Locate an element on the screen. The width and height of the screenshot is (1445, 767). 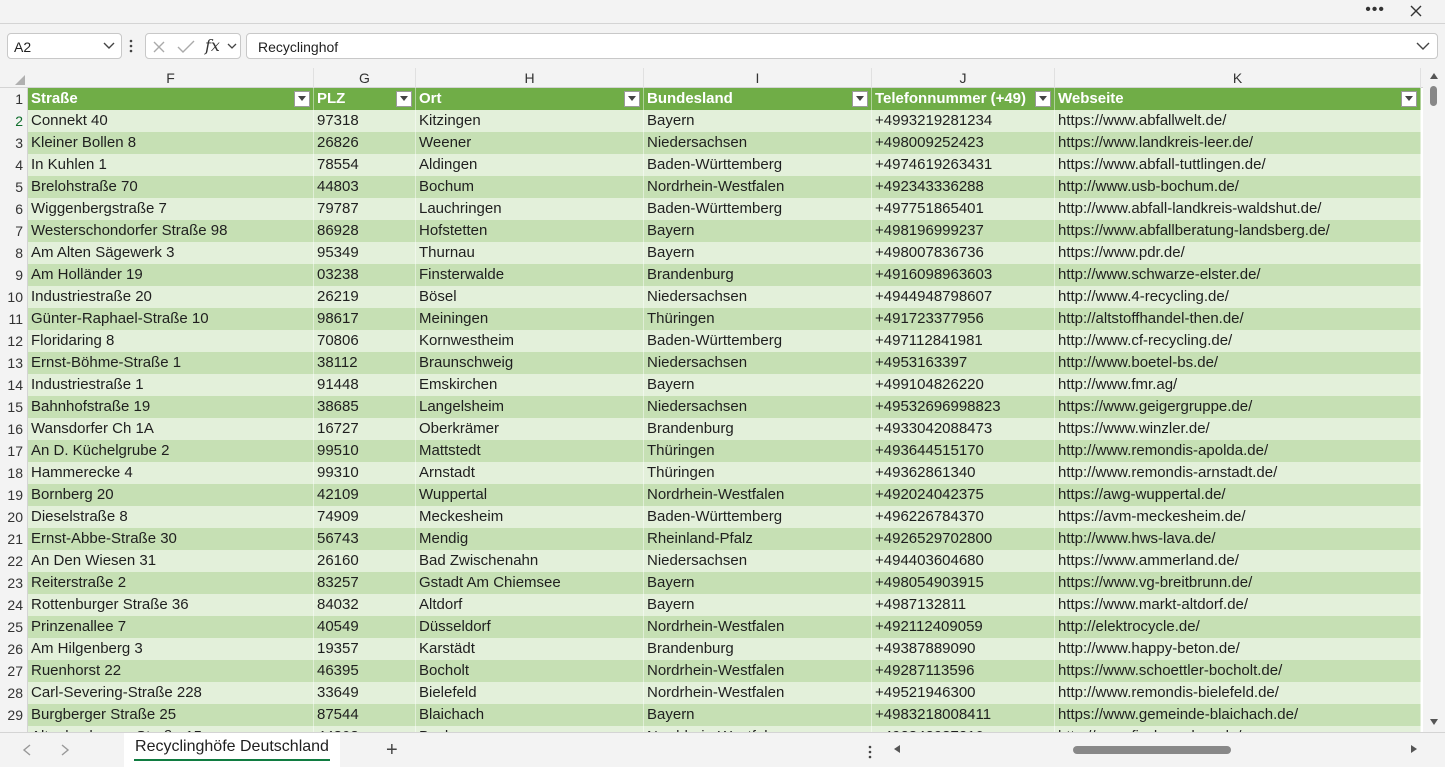
table-cell: +4916098963603 is located at coordinates (963, 275).